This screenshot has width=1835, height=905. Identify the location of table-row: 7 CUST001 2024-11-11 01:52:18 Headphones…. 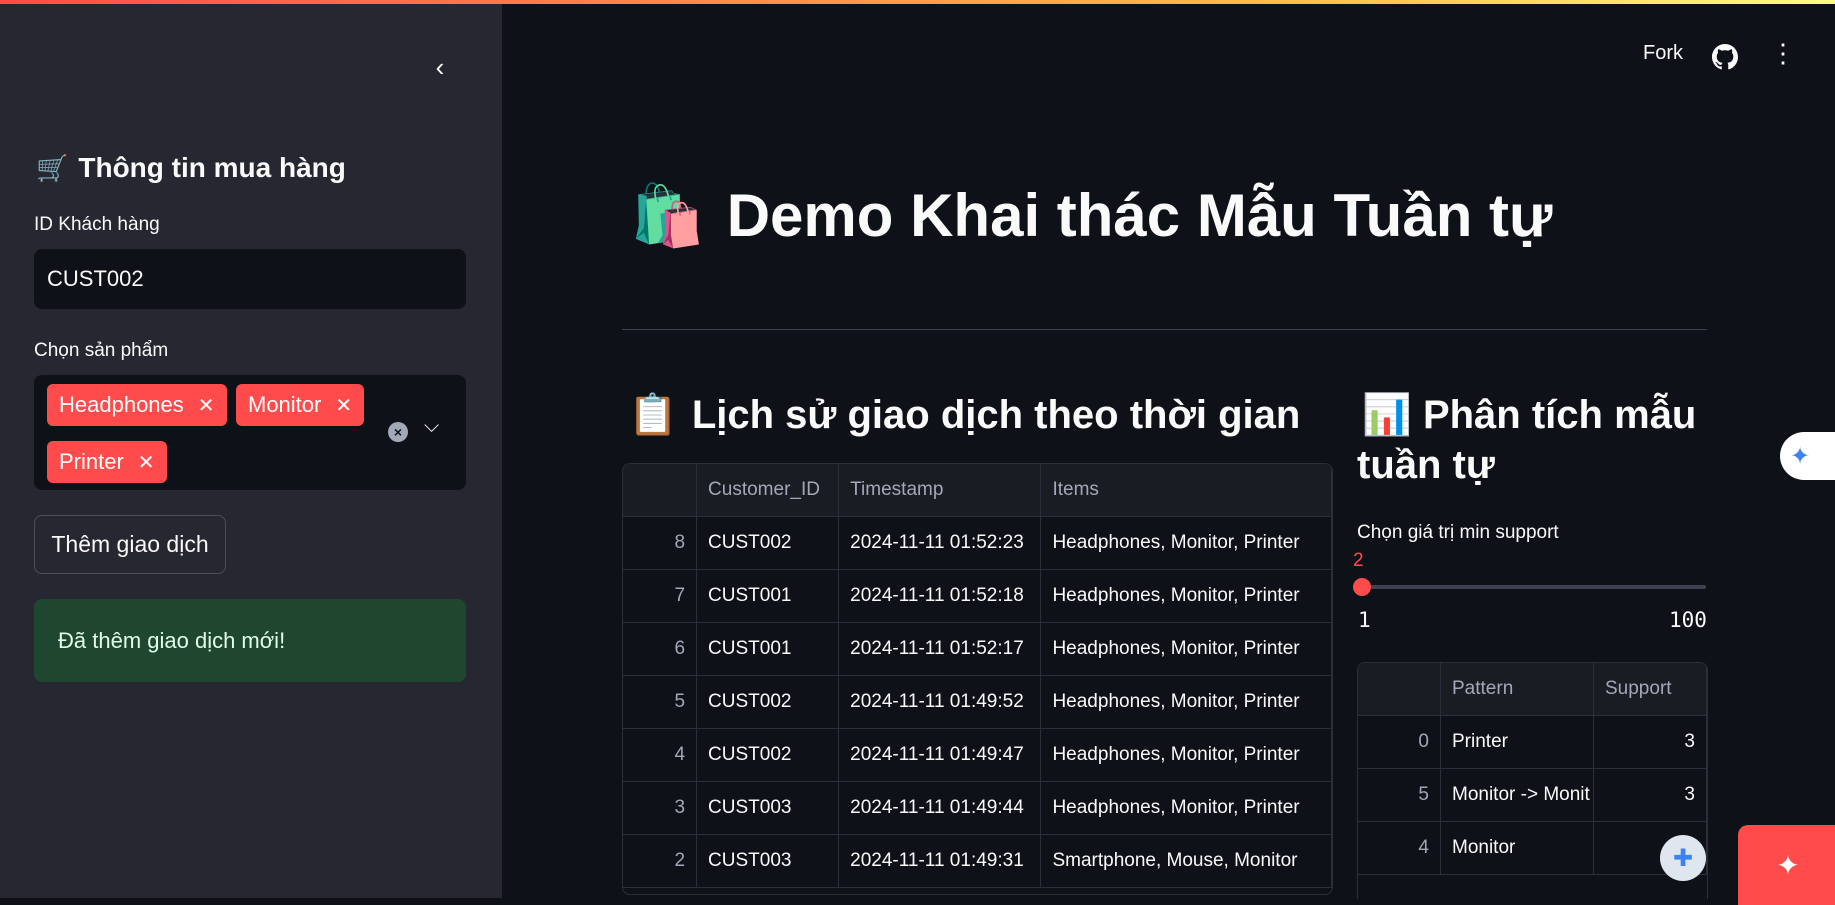
(977, 596).